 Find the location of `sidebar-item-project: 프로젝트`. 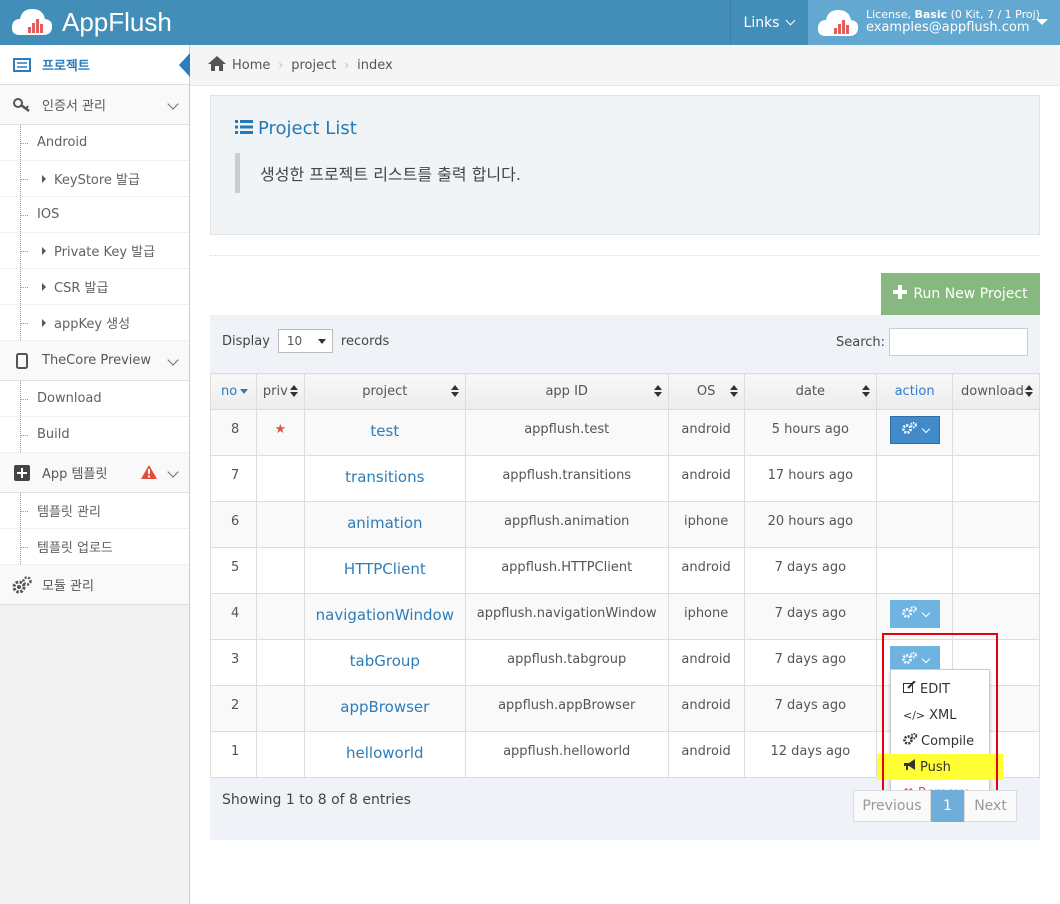

sidebar-item-project: 프로젝트 is located at coordinates (95, 65).